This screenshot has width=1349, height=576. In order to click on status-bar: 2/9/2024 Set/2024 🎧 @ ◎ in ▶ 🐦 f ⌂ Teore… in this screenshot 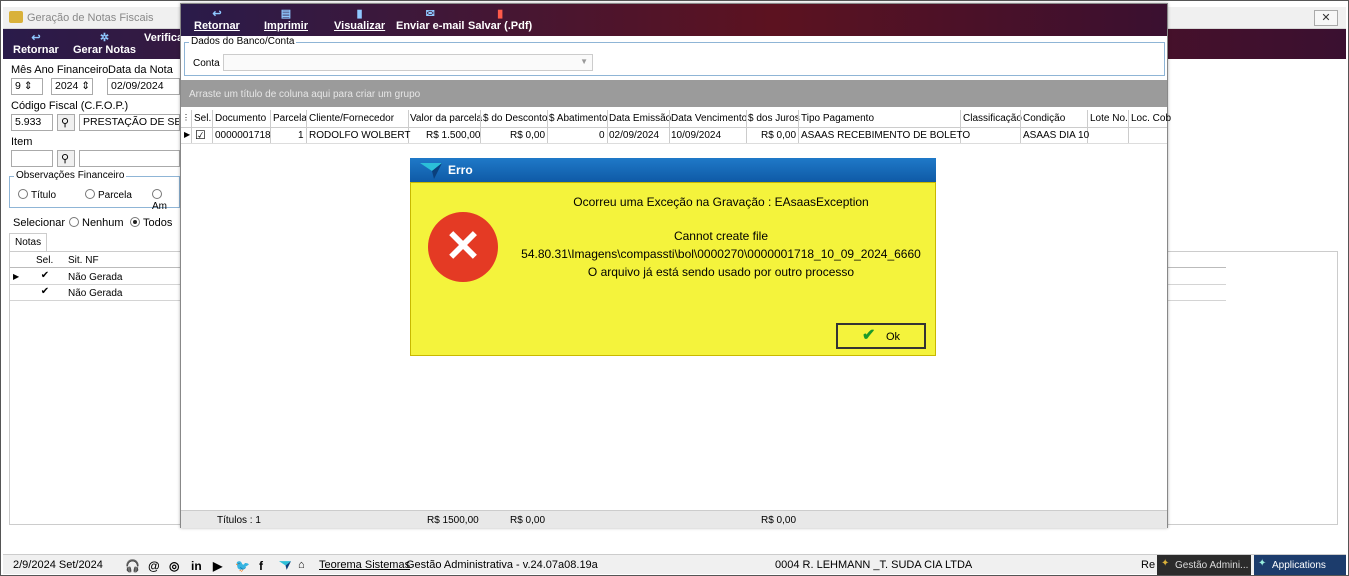, I will do `click(674, 564)`.